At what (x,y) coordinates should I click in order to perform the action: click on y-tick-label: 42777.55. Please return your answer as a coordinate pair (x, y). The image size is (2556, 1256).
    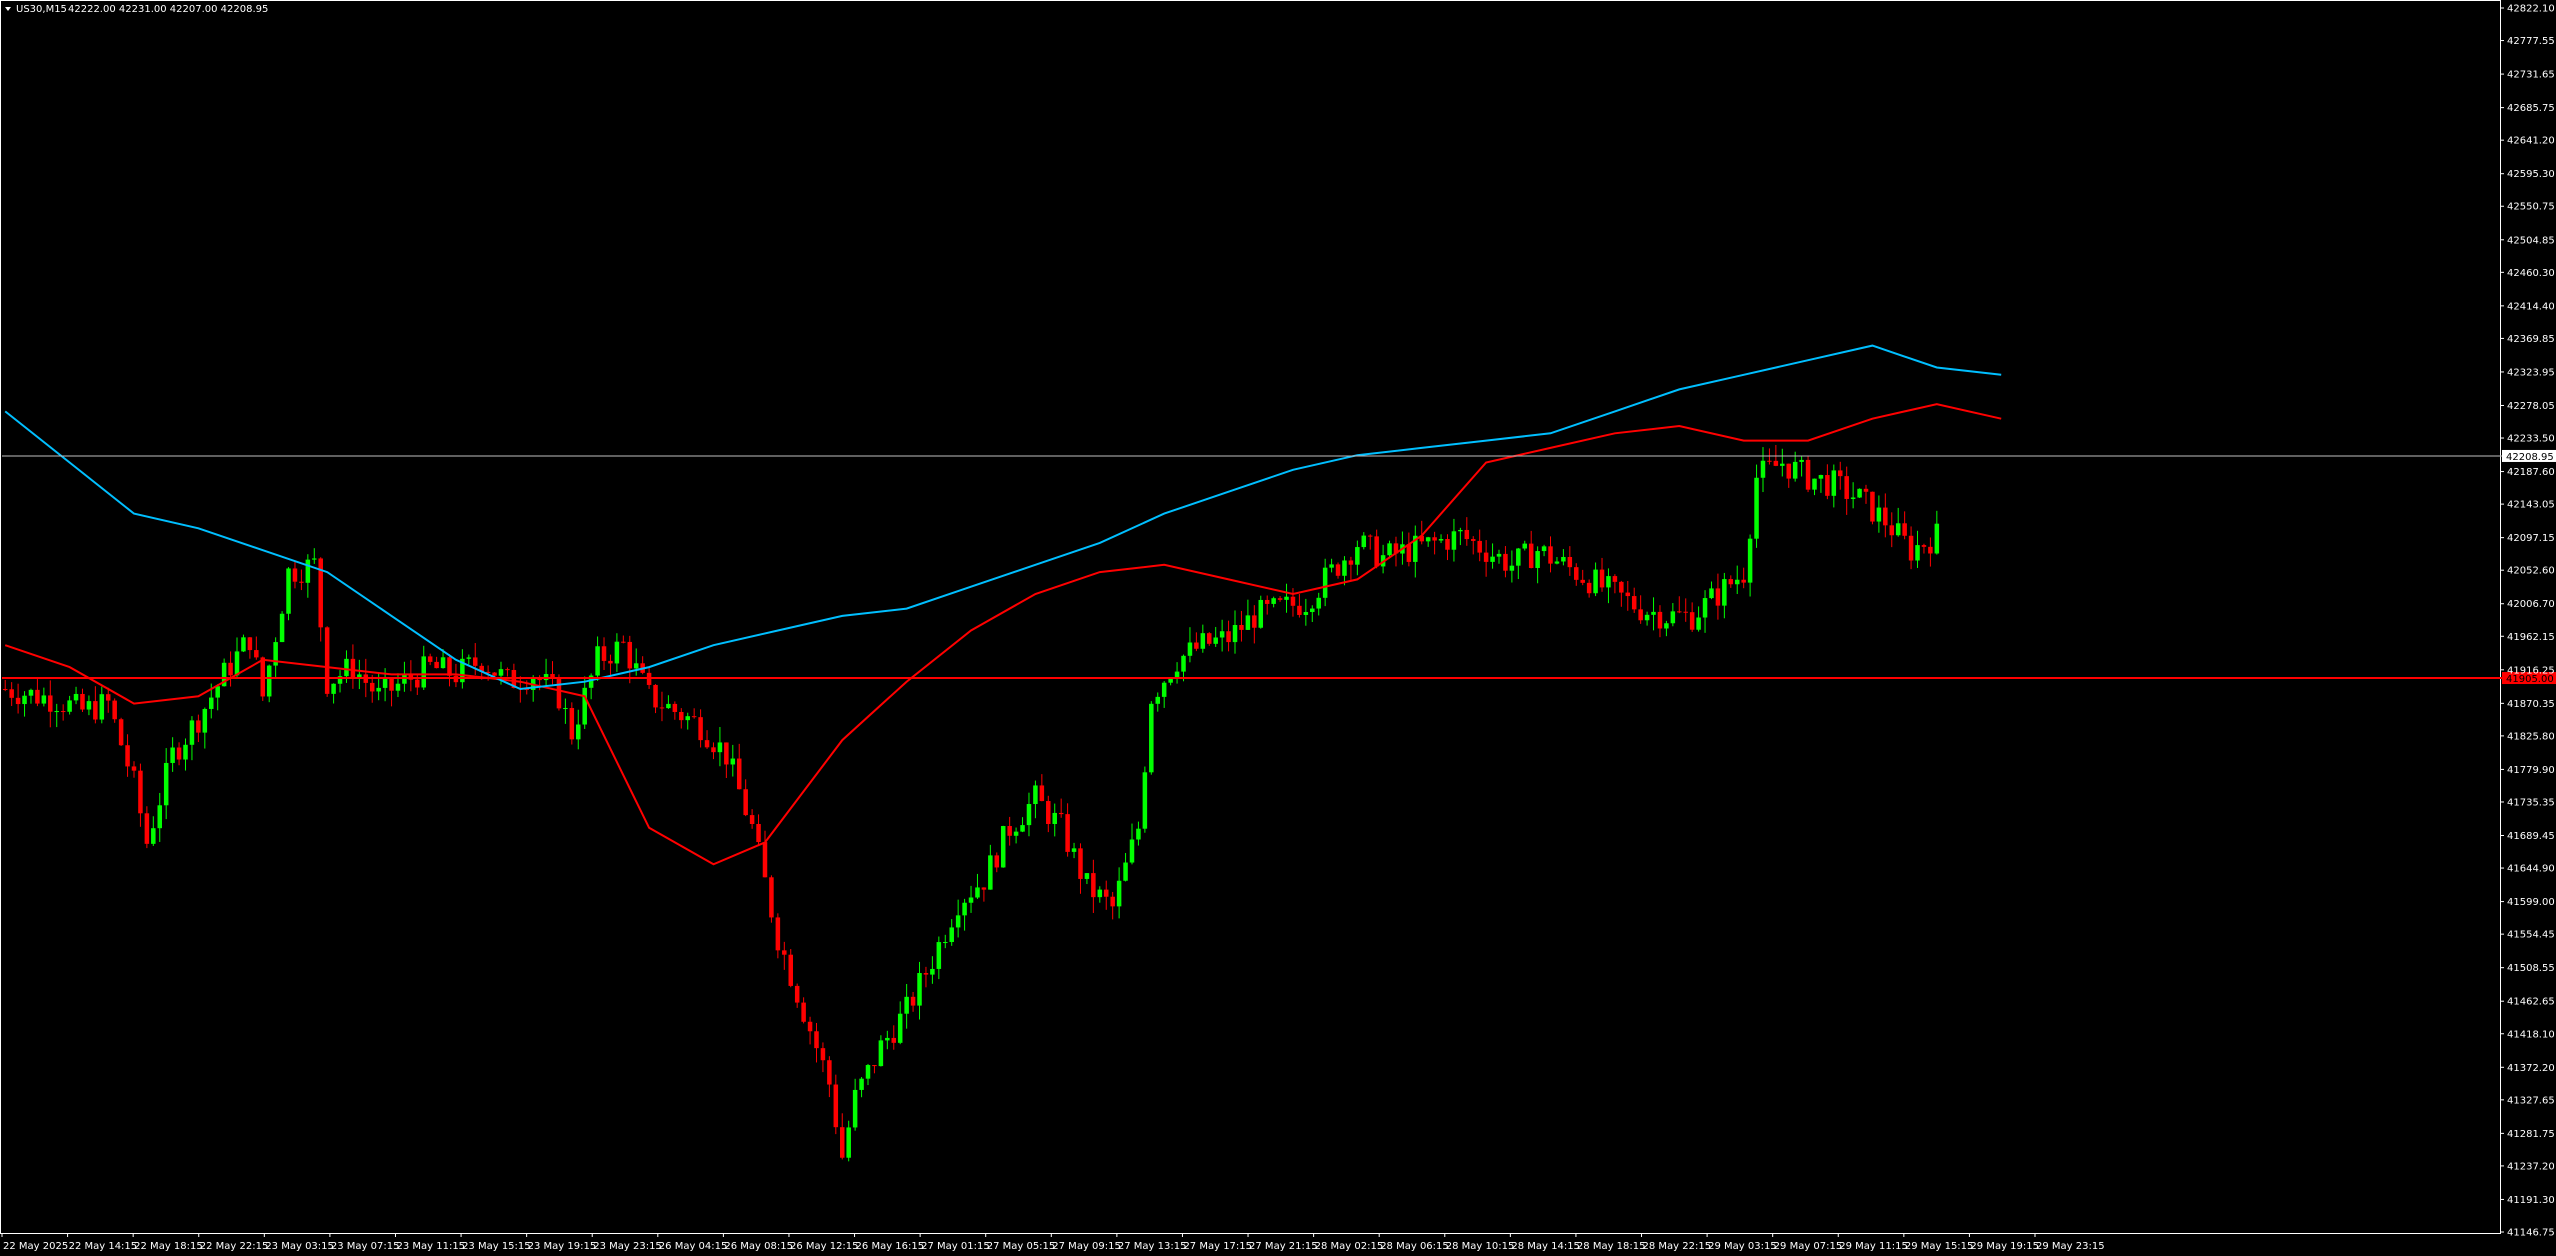
    Looking at the image, I should click on (2531, 41).